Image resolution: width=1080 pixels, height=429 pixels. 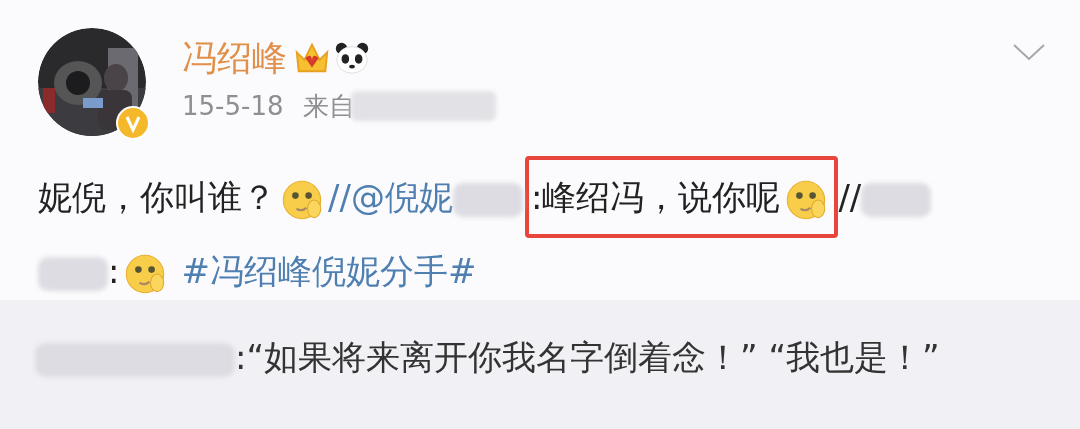 I want to click on post-source: 来自, so click(x=329, y=106).